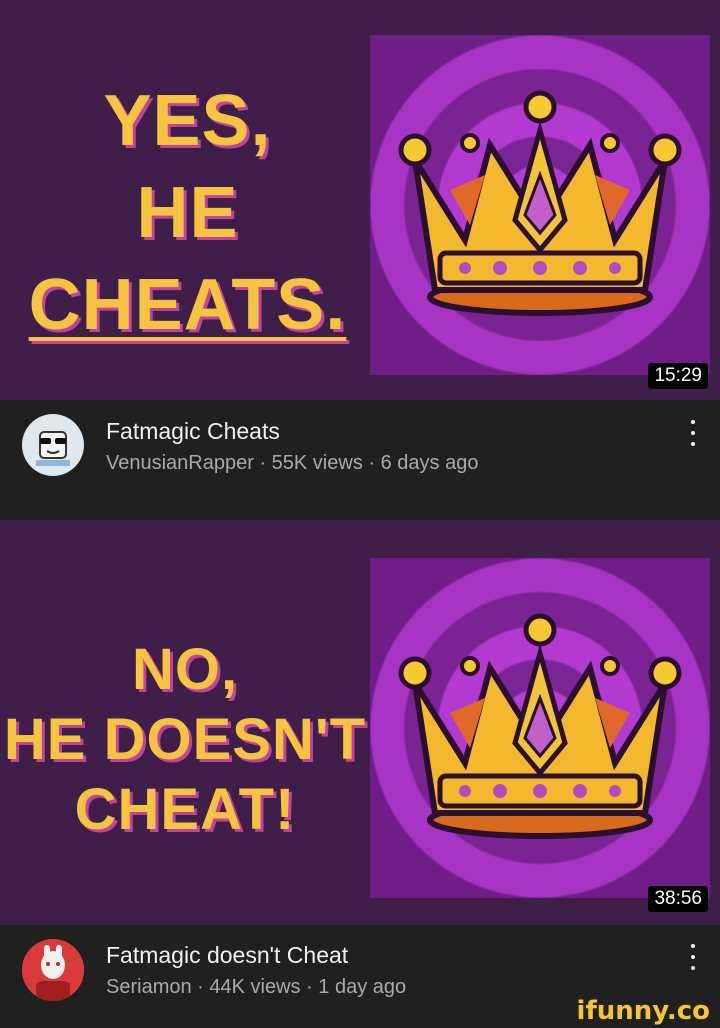 Image resolution: width=720 pixels, height=1028 pixels. I want to click on duration-badge-1: 15:29, so click(678, 376).